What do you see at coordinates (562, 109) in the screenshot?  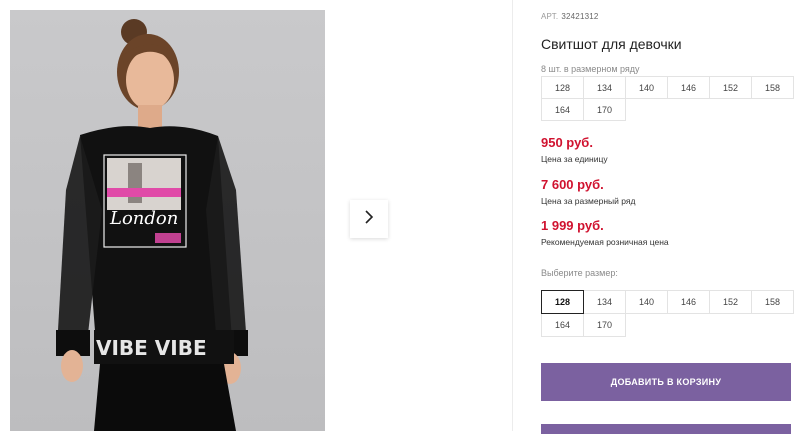 I see `size-row-cell: 164` at bounding box center [562, 109].